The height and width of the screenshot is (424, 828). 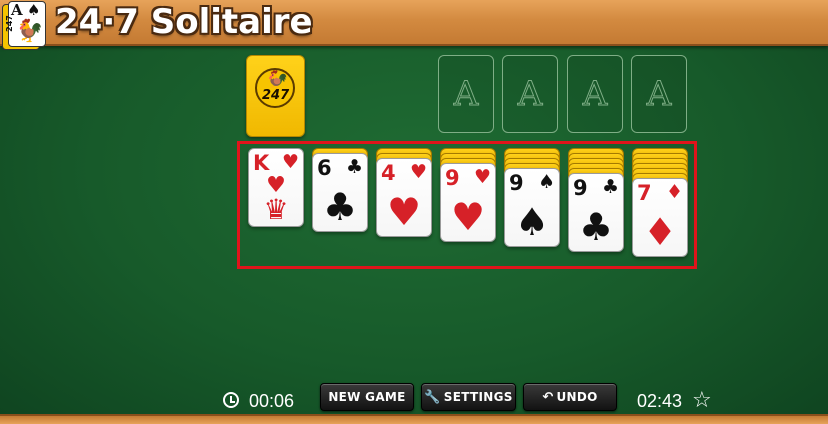 What do you see at coordinates (414, 419) in the screenshot?
I see `footer-wood-strip` at bounding box center [414, 419].